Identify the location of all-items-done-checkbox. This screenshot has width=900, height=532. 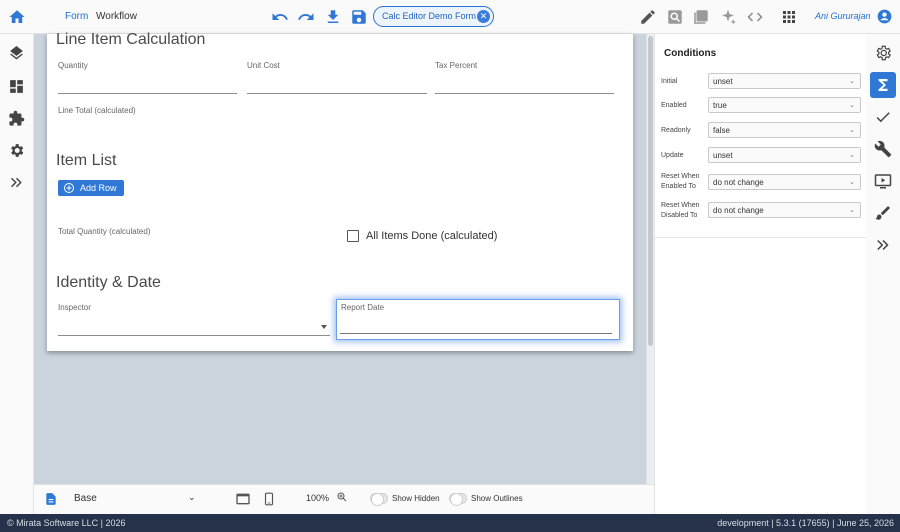
(353, 236).